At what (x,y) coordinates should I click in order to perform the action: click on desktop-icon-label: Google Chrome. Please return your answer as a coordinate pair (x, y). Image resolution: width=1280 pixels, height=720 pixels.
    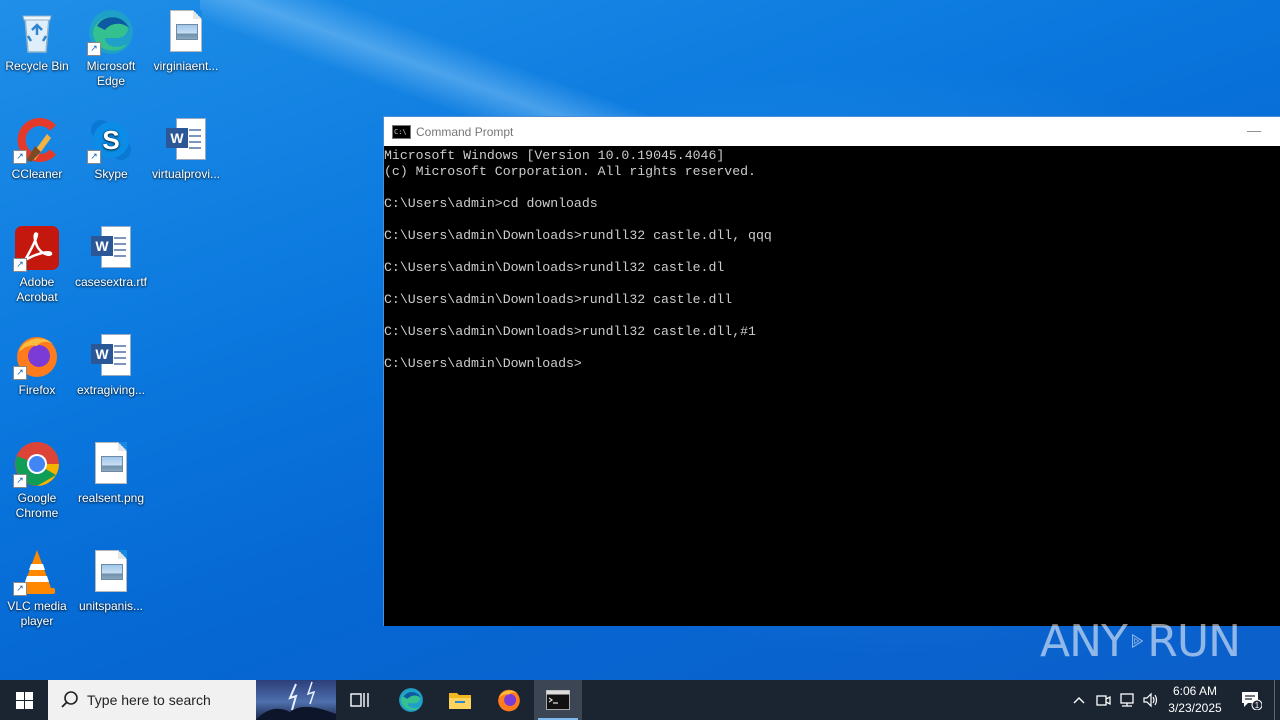
    Looking at the image, I should click on (37, 505).